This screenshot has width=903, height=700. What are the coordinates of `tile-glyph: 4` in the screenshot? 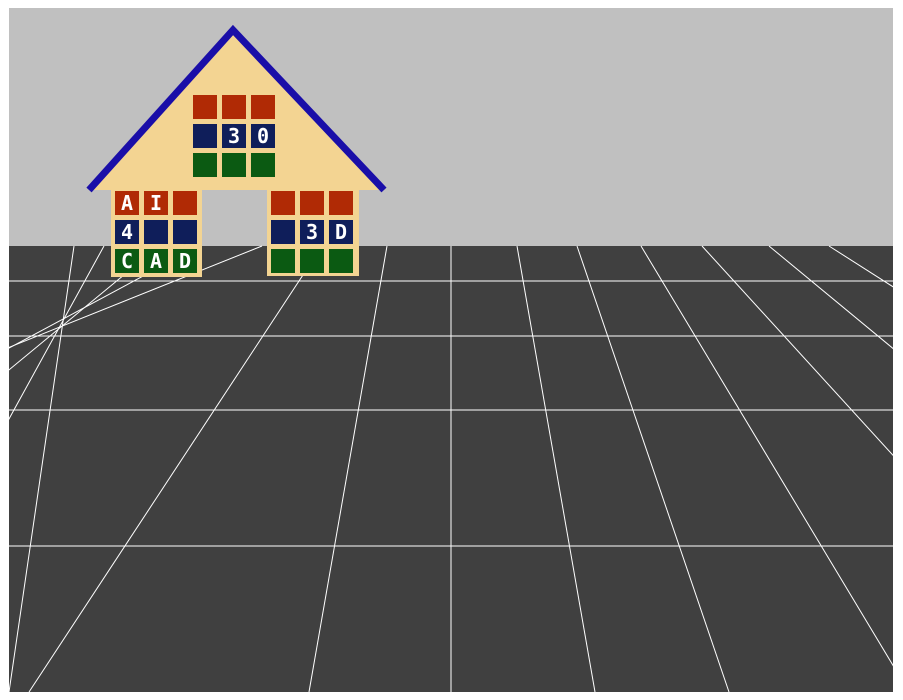 It's located at (127, 232).